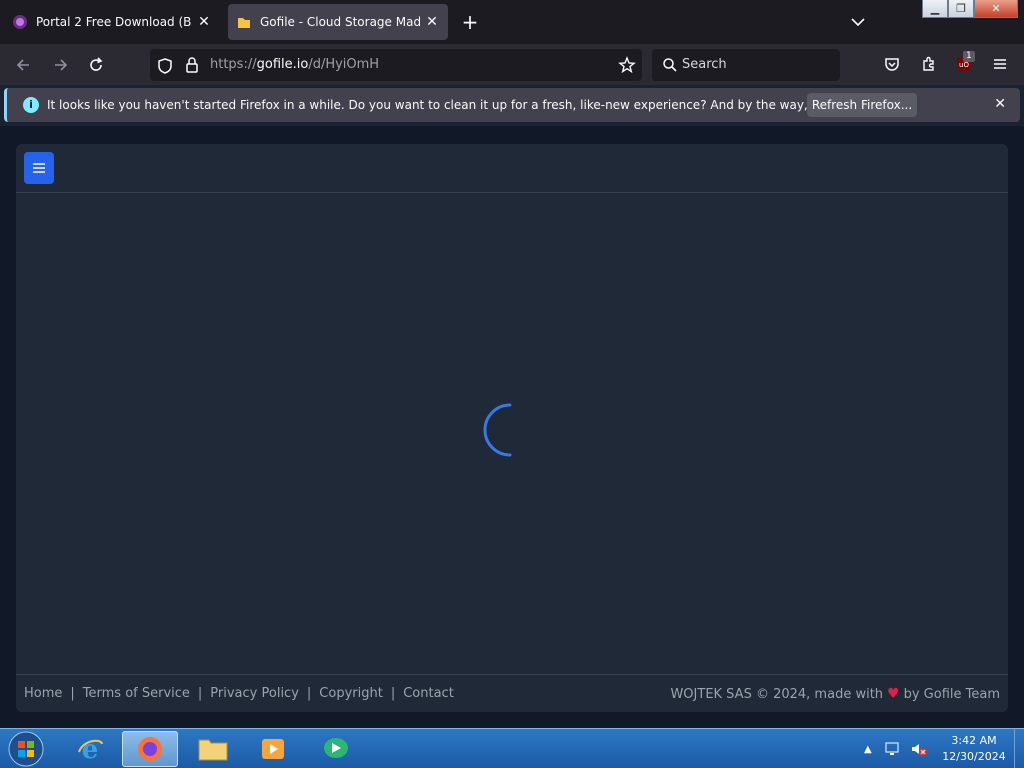 The image size is (1024, 768). I want to click on url-scheme: https://, so click(233, 64).